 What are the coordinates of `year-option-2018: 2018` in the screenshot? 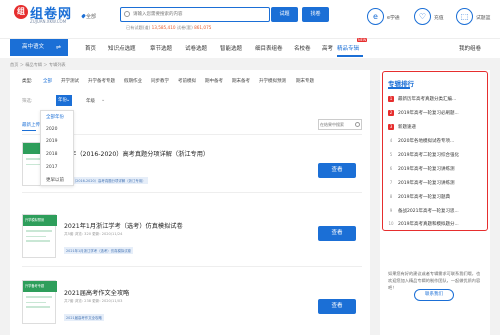 It's located at (51, 154).